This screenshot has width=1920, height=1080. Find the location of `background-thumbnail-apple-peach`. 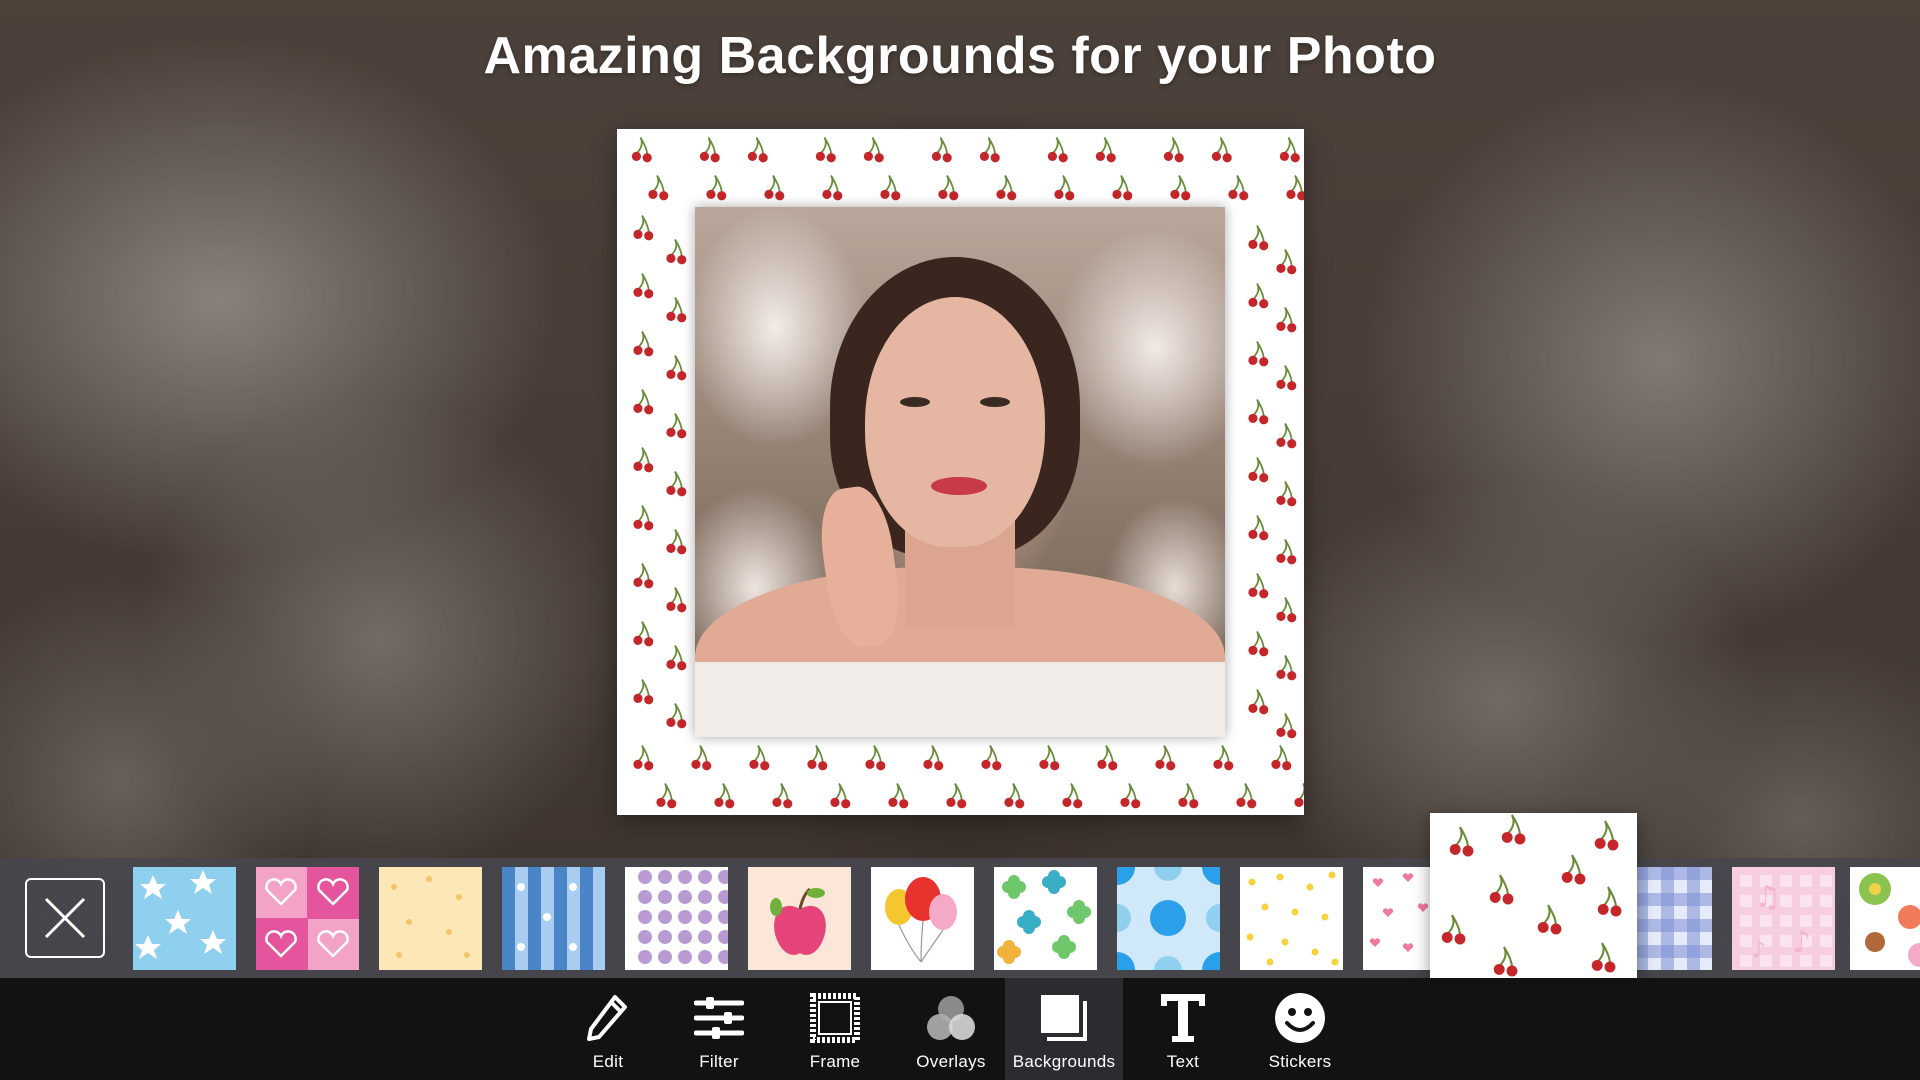

background-thumbnail-apple-peach is located at coordinates (799, 918).